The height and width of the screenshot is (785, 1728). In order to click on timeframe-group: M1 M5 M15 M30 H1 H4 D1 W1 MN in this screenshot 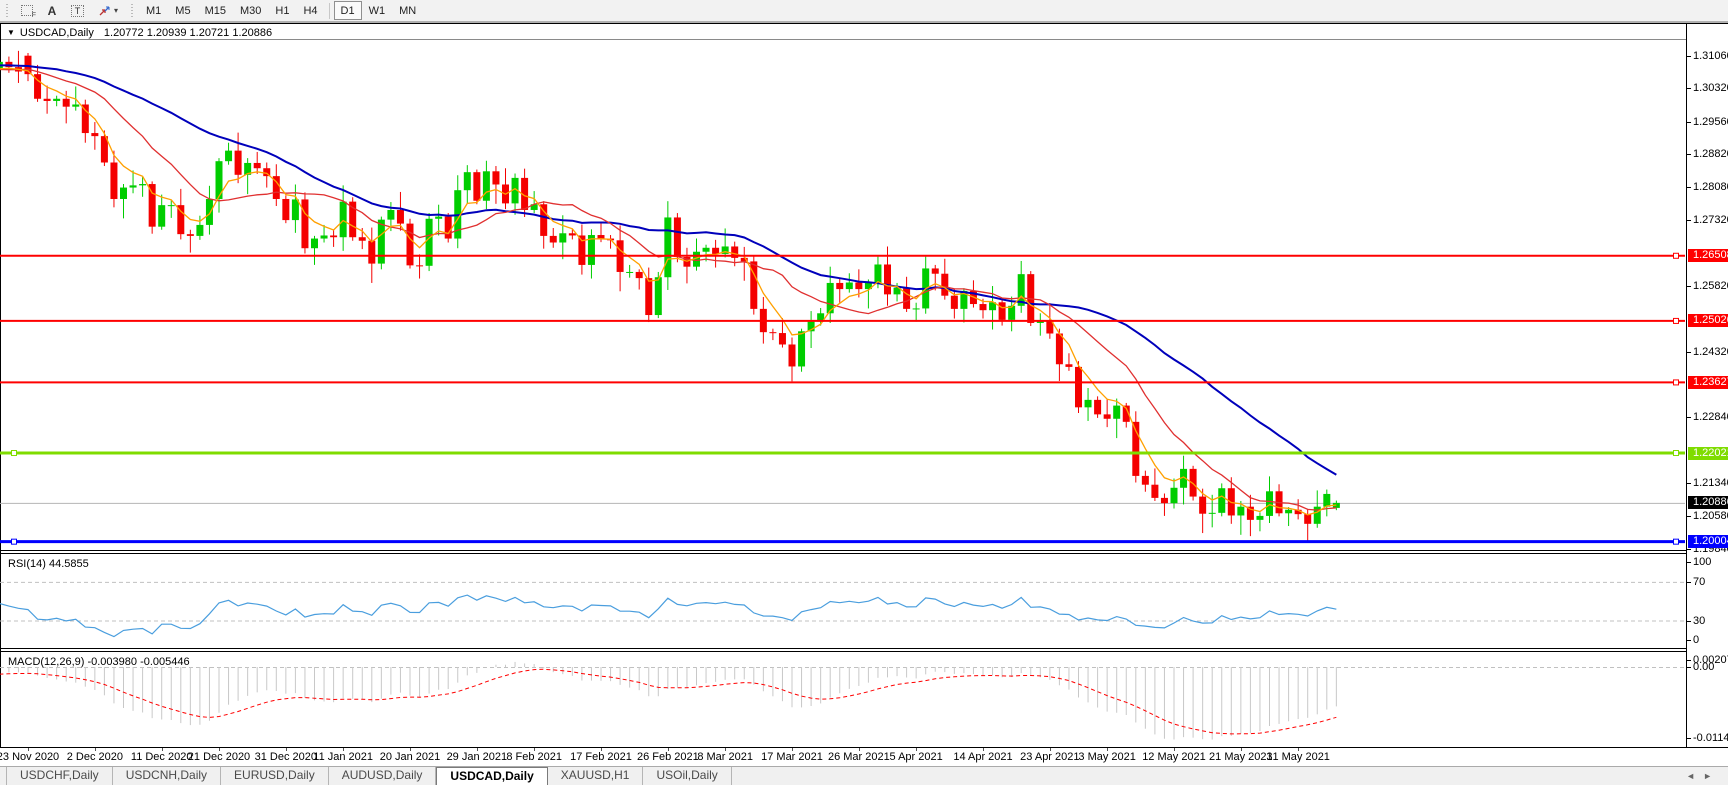, I will do `click(281, 10)`.